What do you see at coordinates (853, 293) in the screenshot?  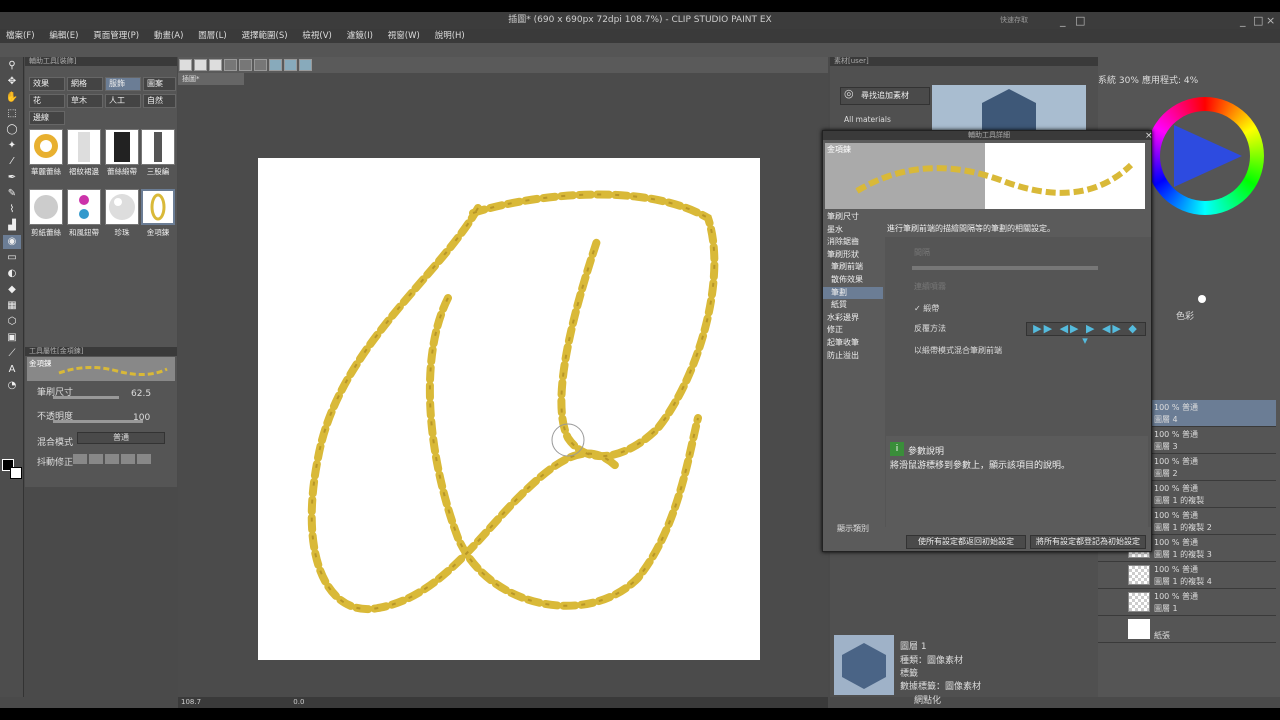 I see `category-item-selected: 筆劃` at bounding box center [853, 293].